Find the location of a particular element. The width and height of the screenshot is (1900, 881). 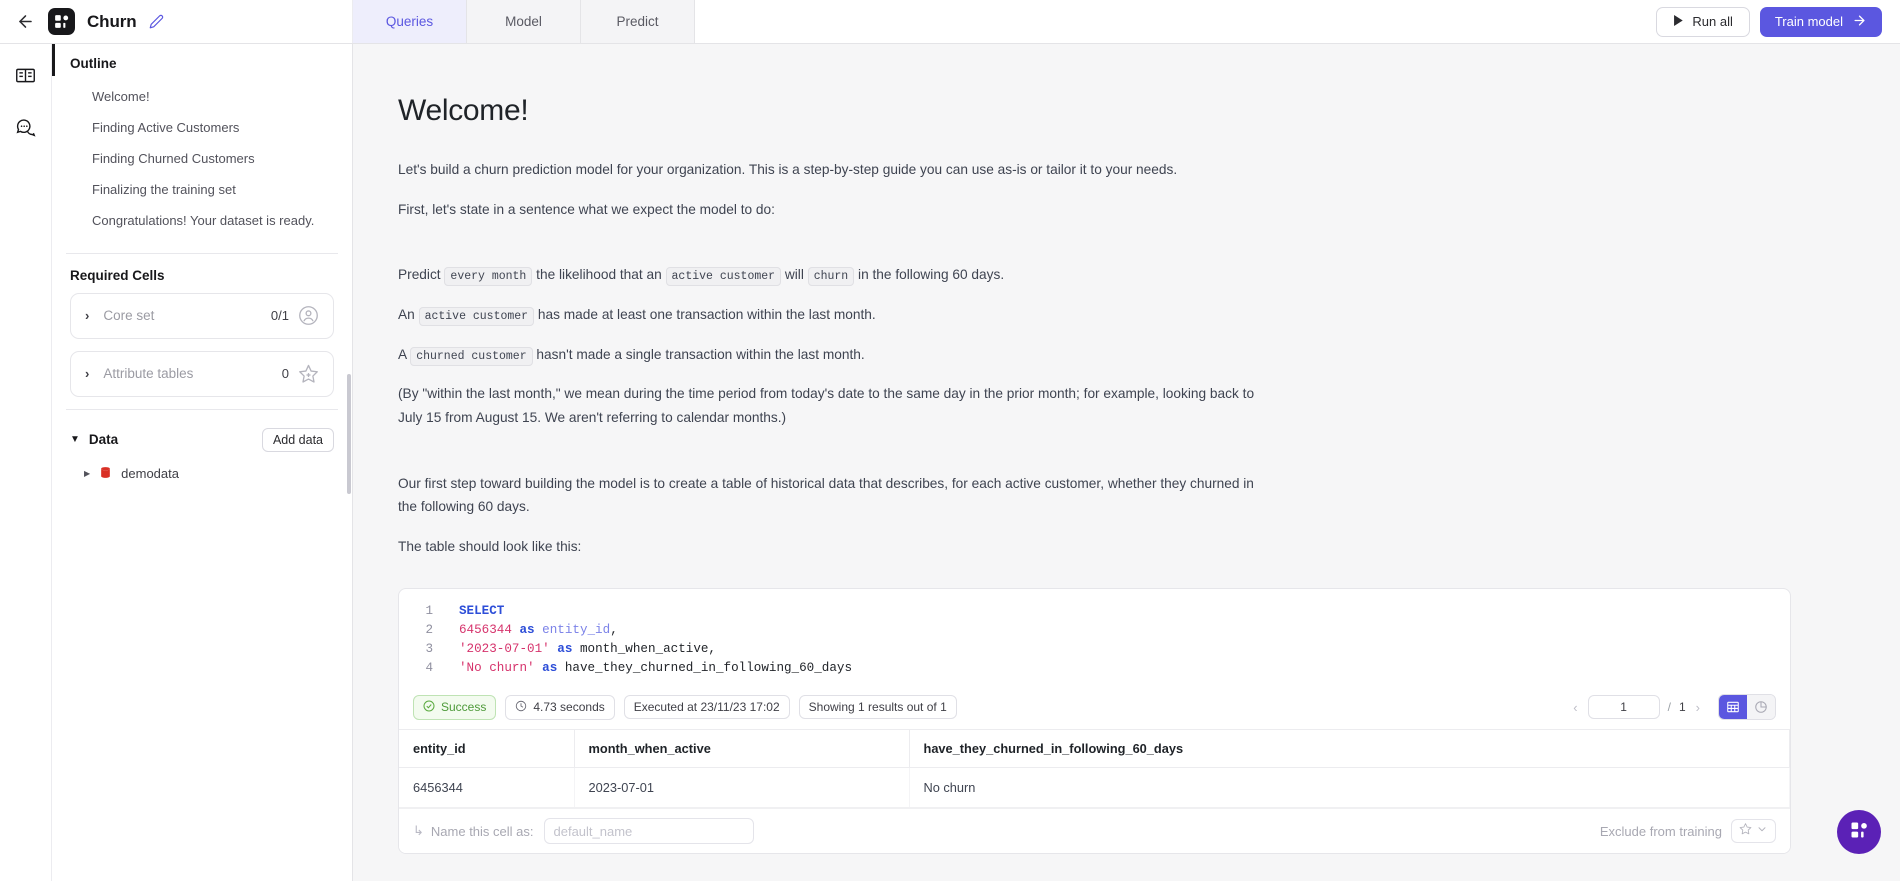

tab-model: Model is located at coordinates (524, 21).